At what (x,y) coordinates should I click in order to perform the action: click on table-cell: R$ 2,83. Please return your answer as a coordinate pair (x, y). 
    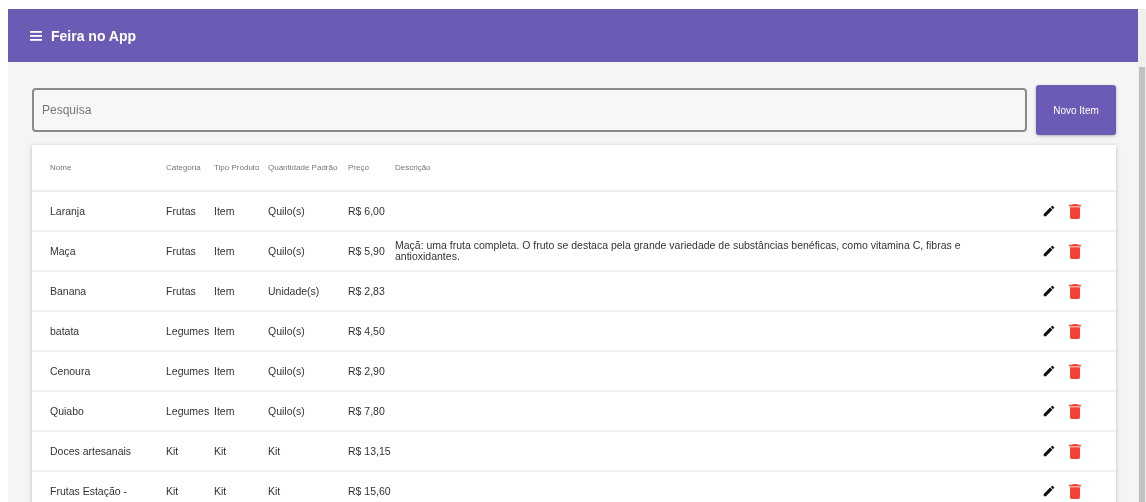
    Looking at the image, I should click on (366, 290).